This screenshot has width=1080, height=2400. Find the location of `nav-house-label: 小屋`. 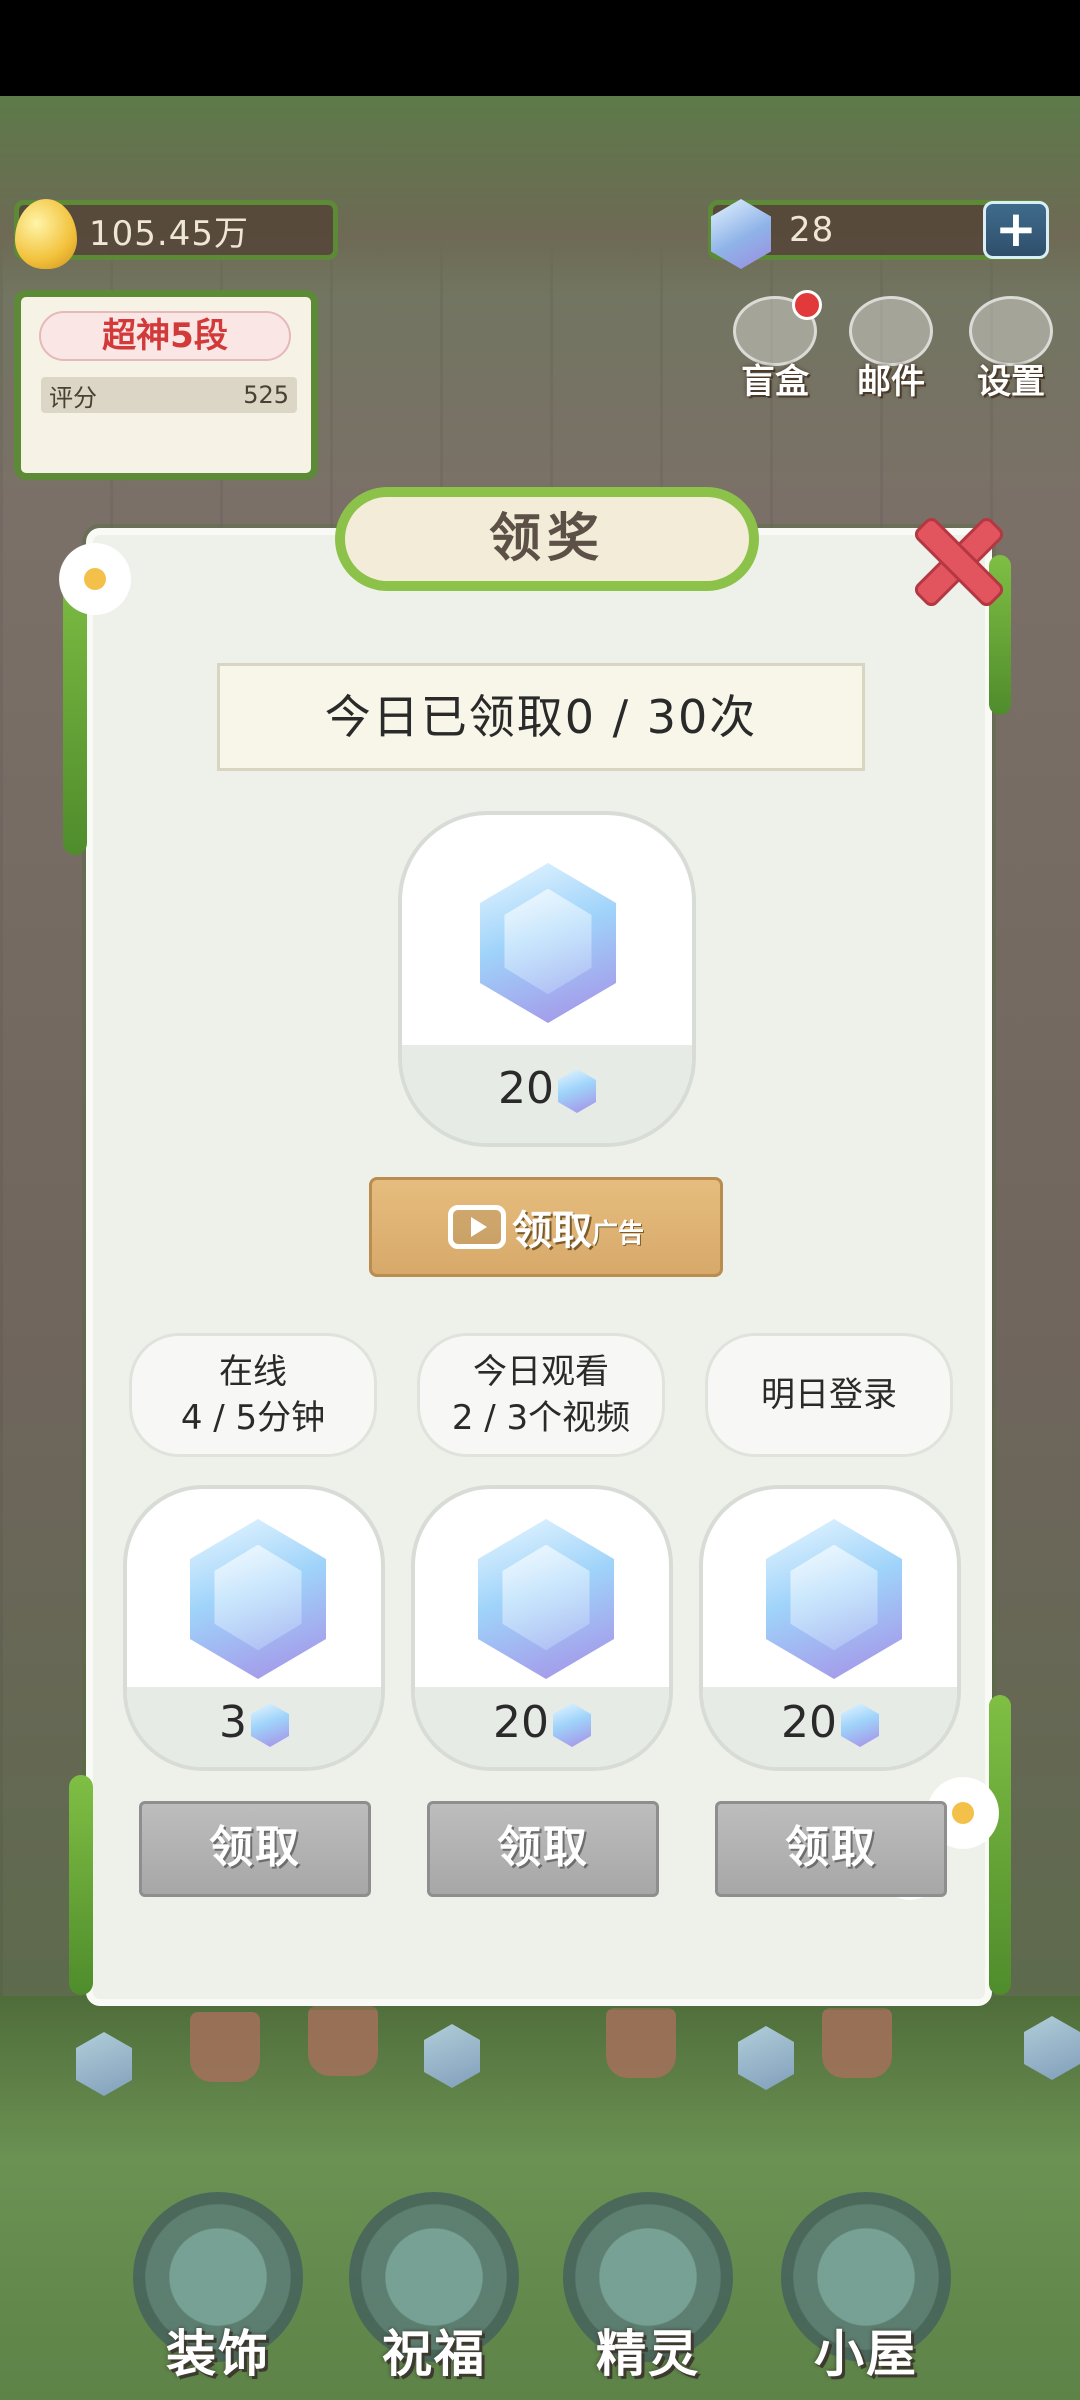

nav-house-label: 小屋 is located at coordinates (866, 2354).